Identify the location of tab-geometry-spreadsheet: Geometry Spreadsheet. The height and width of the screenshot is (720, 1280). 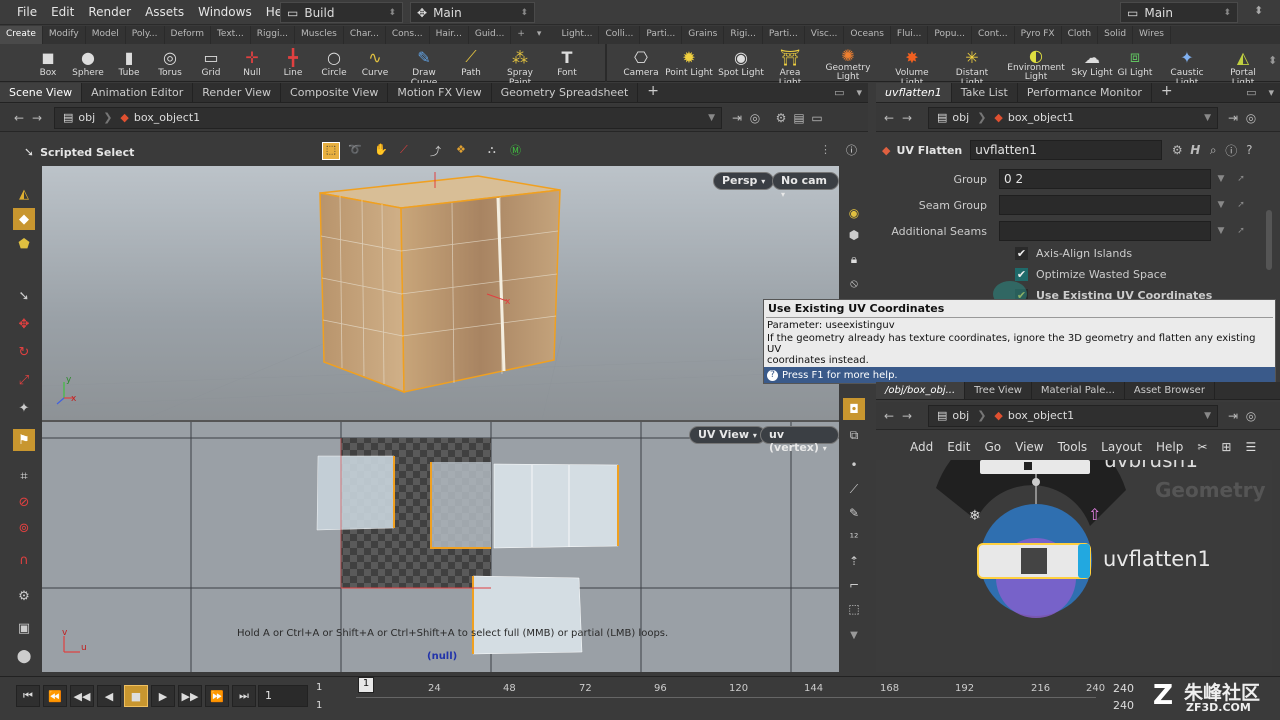
(565, 92).